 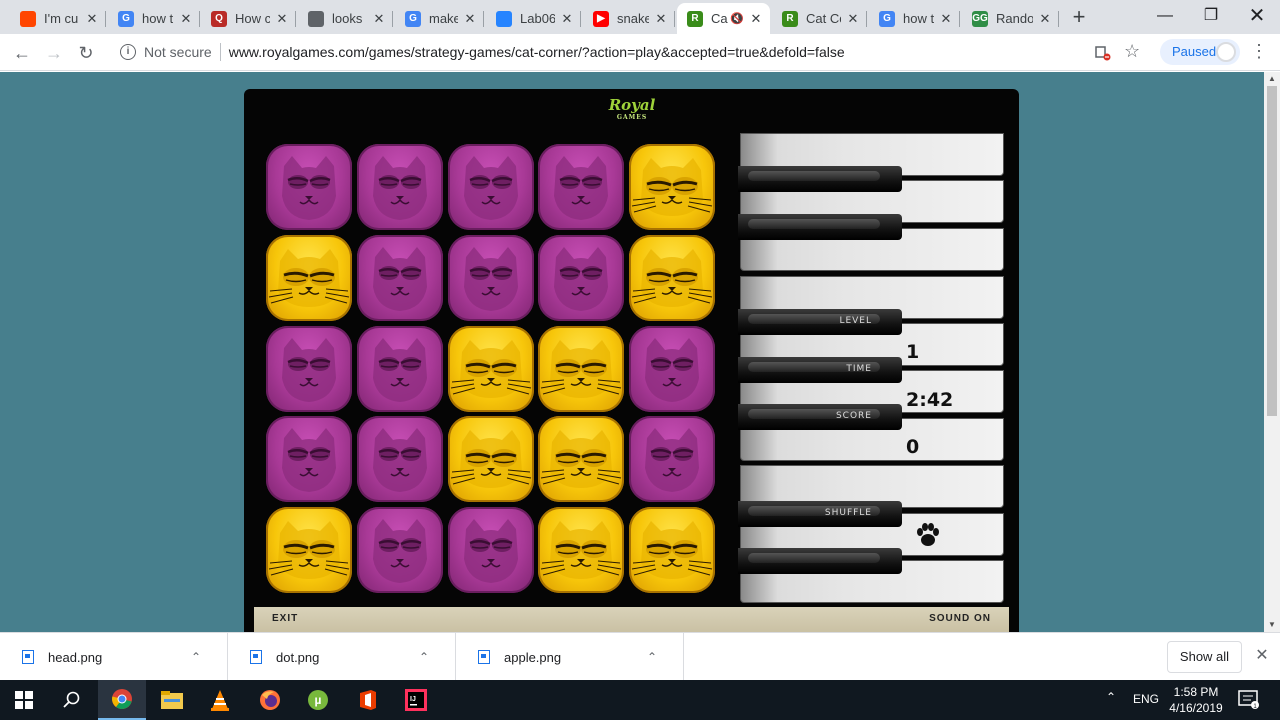 What do you see at coordinates (1257, 17) in the screenshot?
I see `close-window-button: ✕` at bounding box center [1257, 17].